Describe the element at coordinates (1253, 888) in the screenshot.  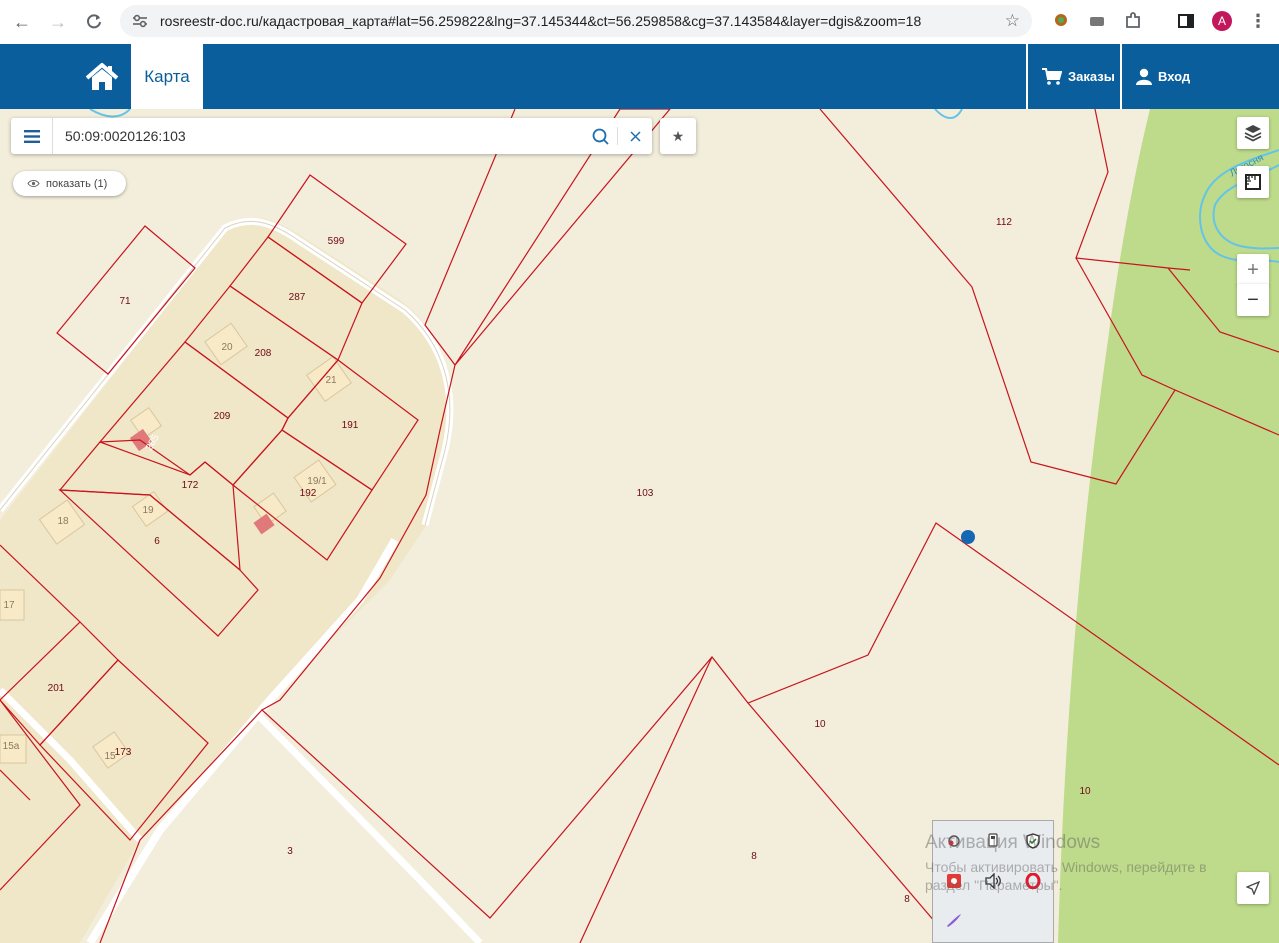
I see `geolocation-icon` at that location.